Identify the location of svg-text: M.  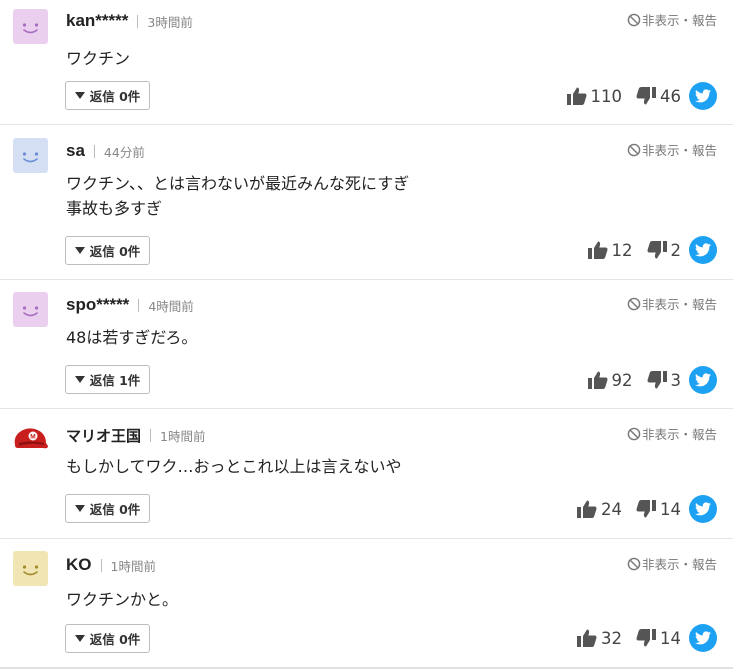
(32, 437).